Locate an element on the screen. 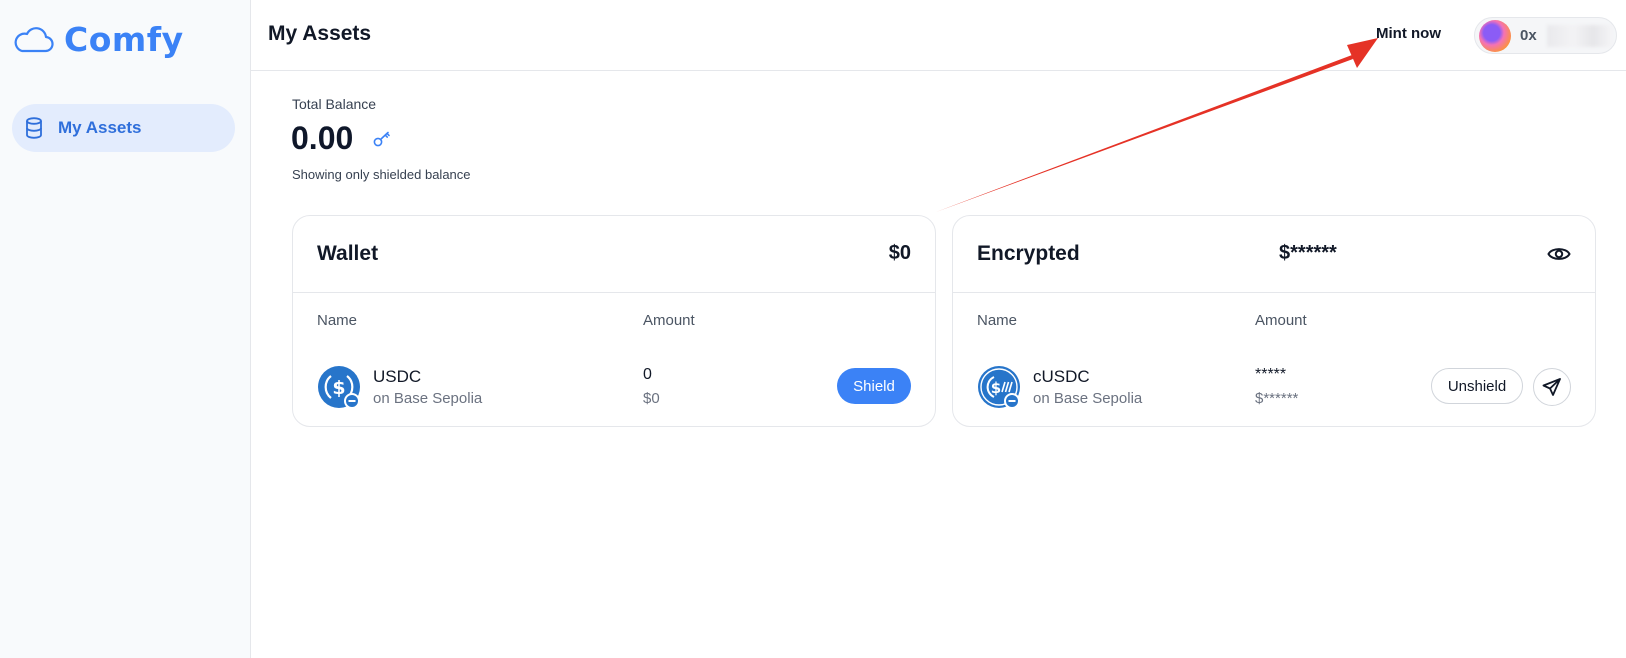 Image resolution: width=1626 pixels, height=658 pixels. unshield-button: Unshield is located at coordinates (1477, 386).